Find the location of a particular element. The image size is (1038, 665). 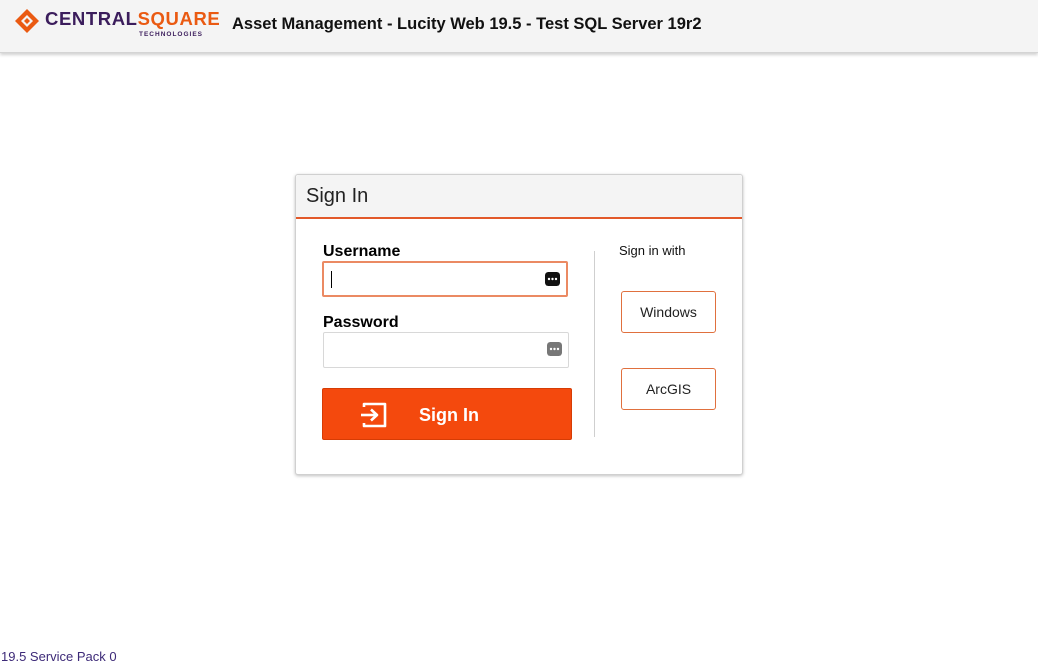

sign-in-button: Sign In is located at coordinates (447, 414).